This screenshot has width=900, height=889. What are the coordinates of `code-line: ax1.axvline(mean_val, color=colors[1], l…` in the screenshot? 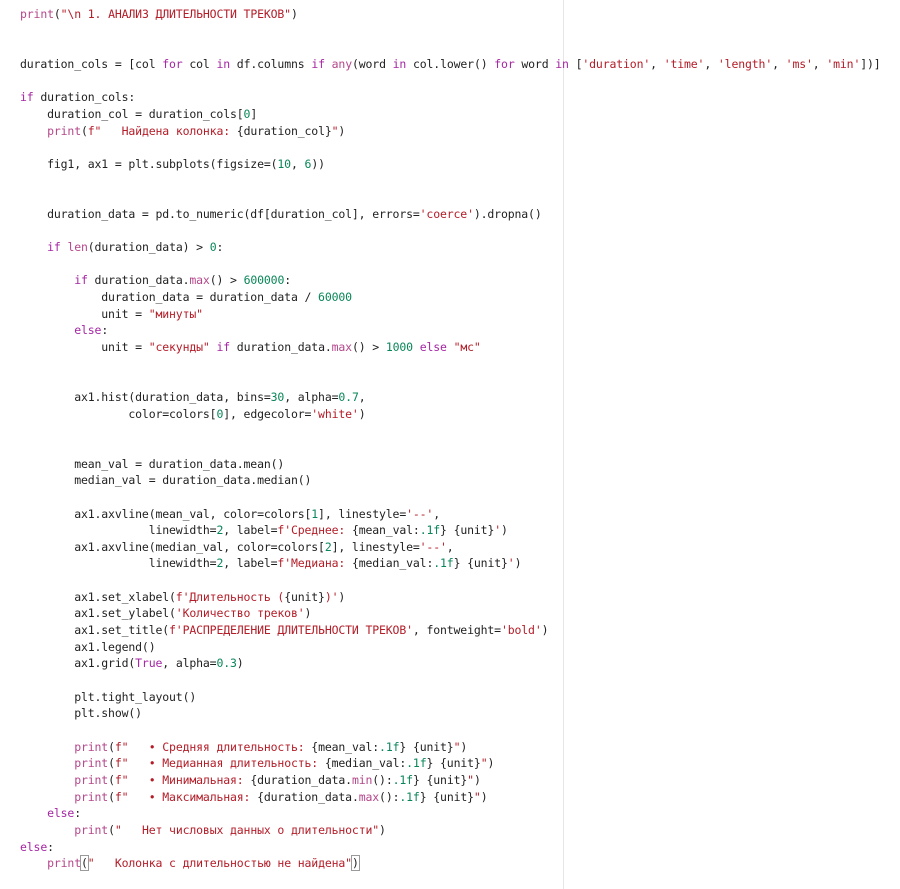 It's located at (230, 514).